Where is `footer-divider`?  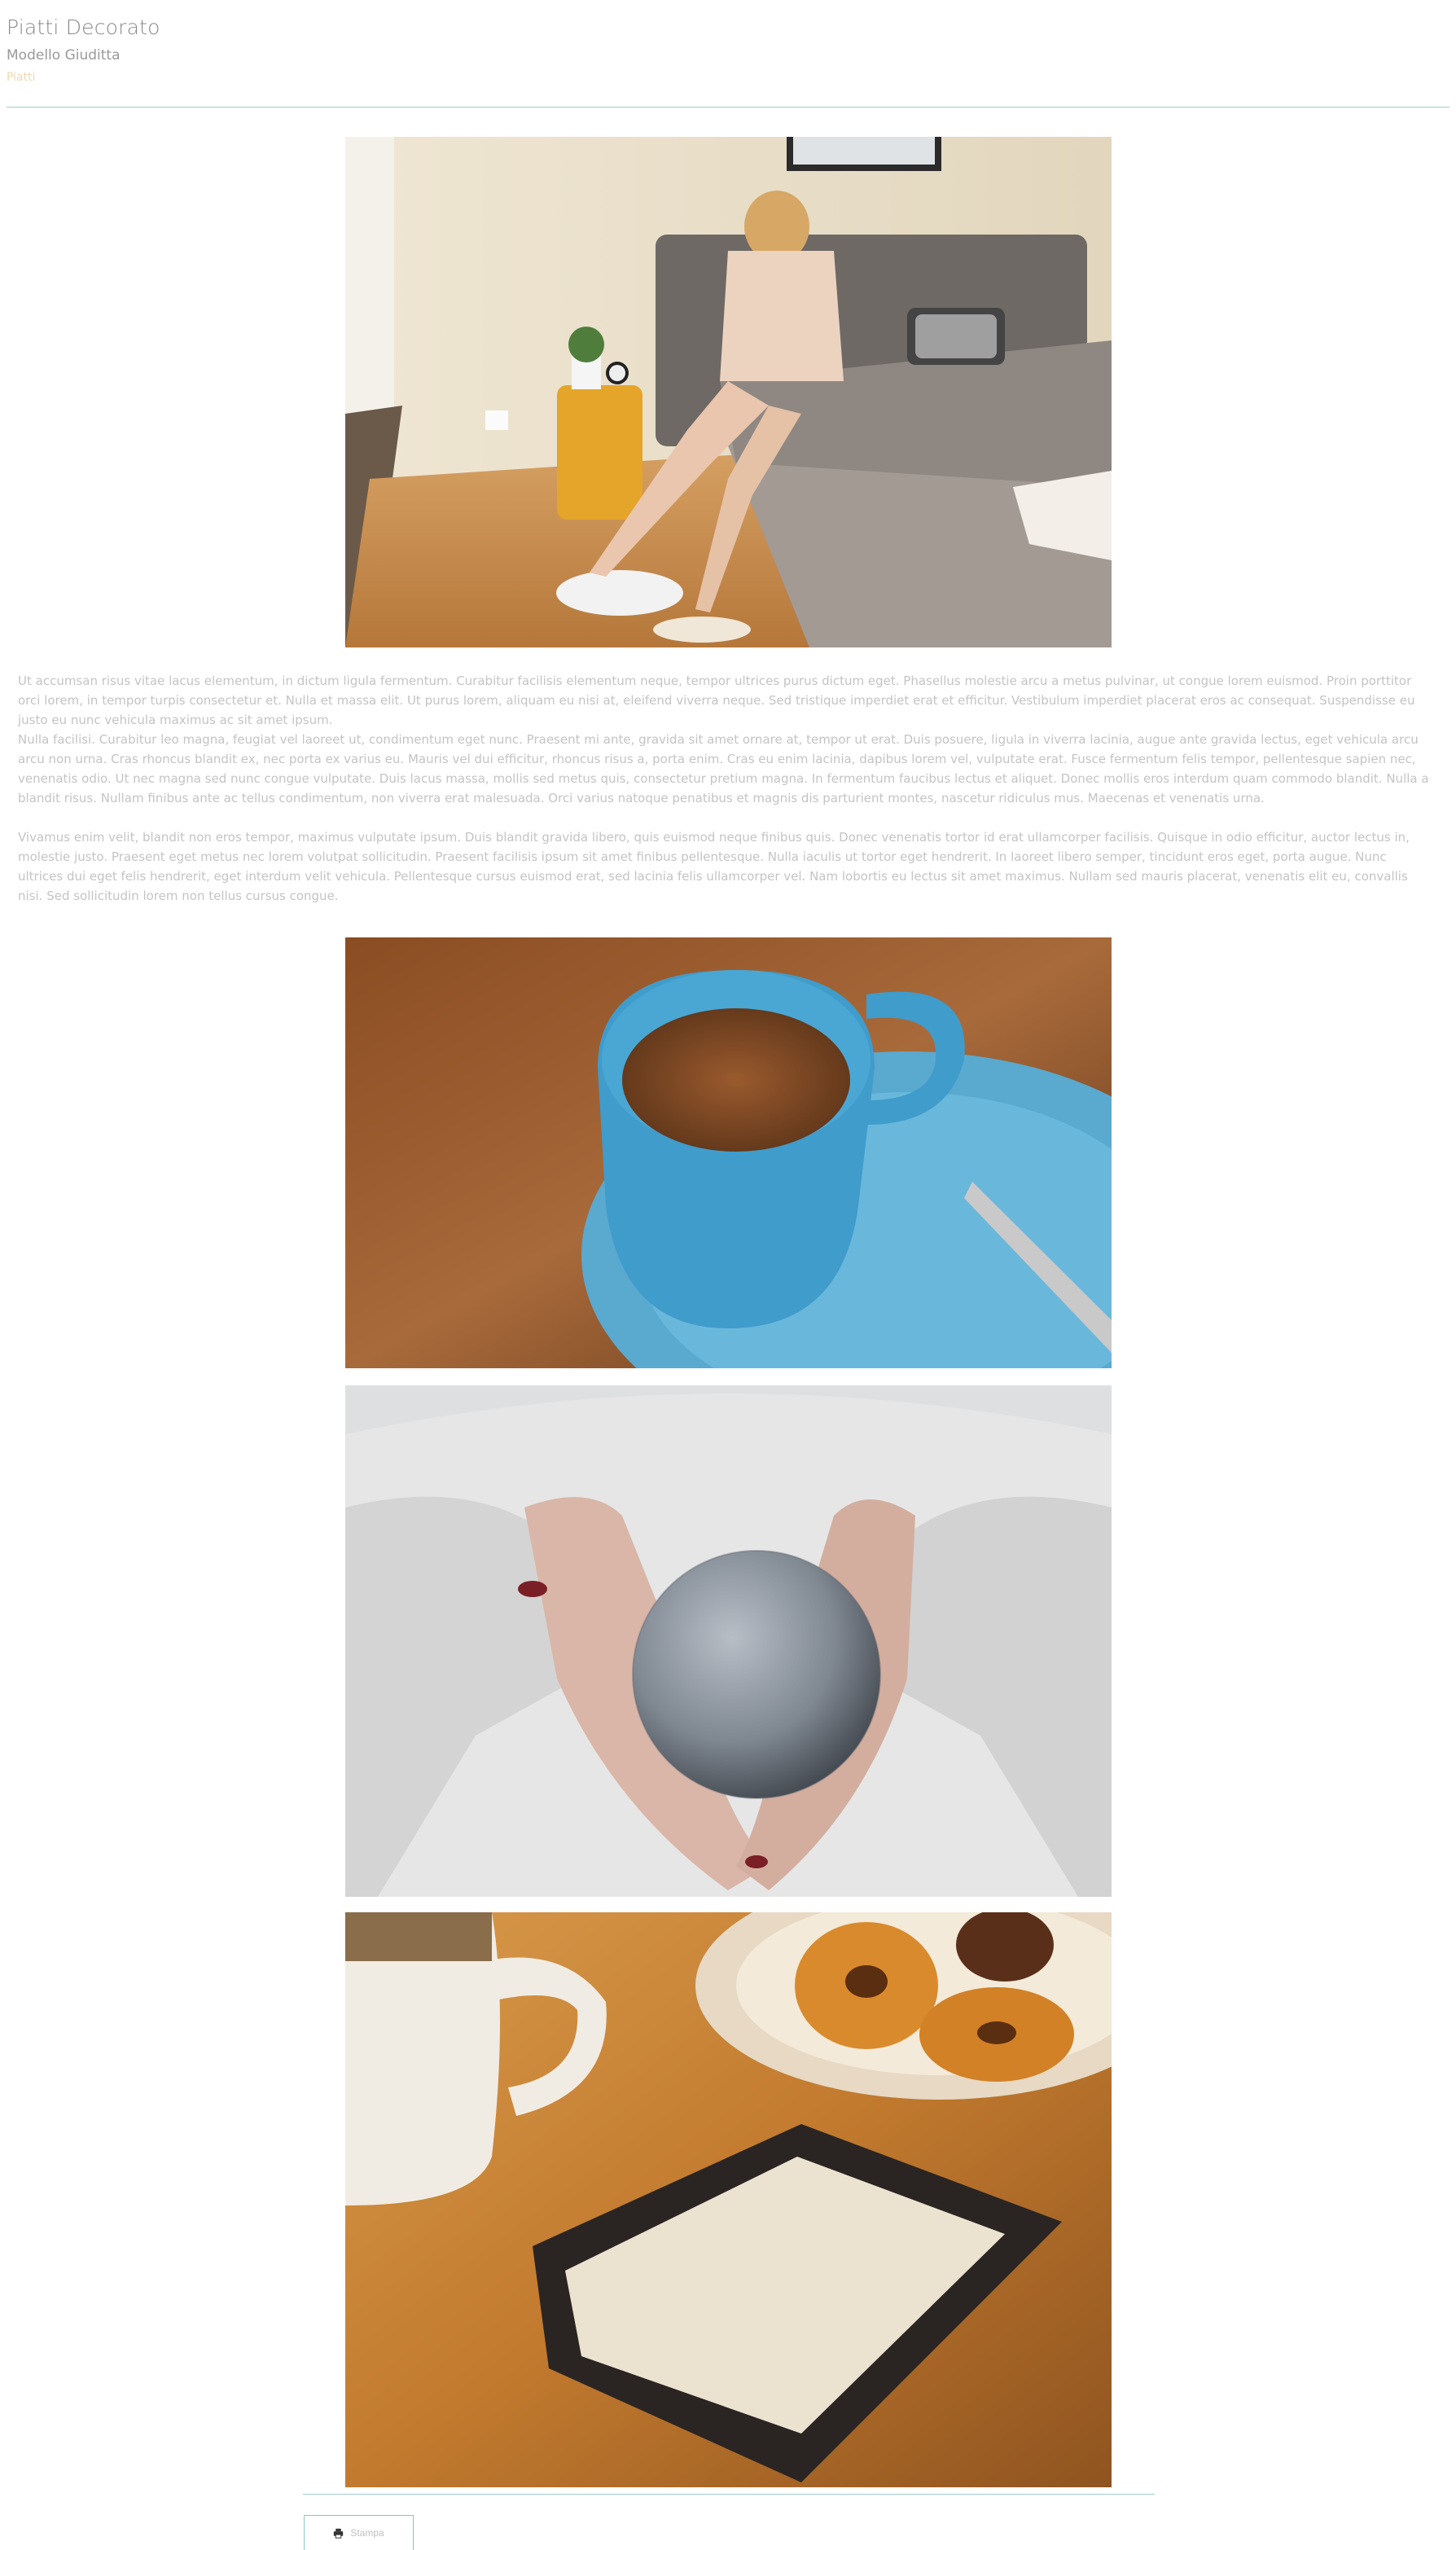 footer-divider is located at coordinates (729, 2494).